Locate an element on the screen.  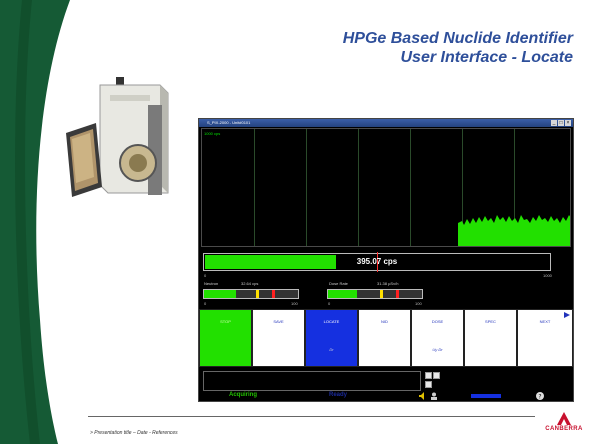
minimize-icon: _ is located at coordinates (554, 123).